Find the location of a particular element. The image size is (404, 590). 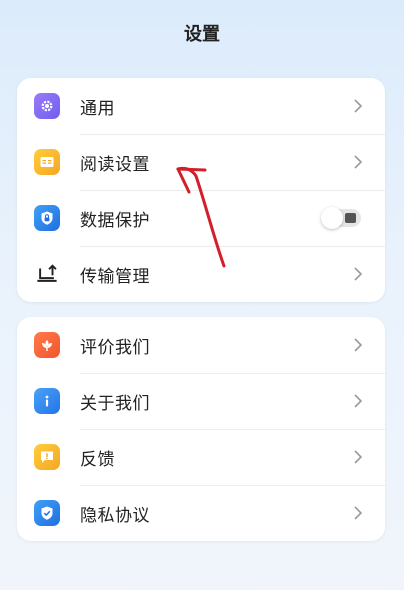

row-reading-settings-label: 阅读设置 is located at coordinates (115, 164).